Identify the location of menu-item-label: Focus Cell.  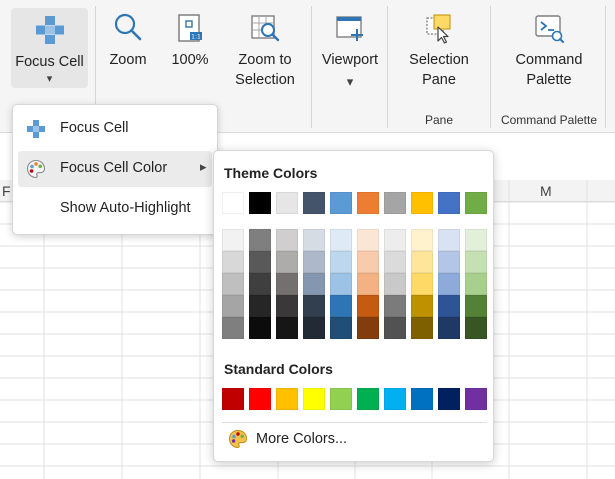
(94, 128).